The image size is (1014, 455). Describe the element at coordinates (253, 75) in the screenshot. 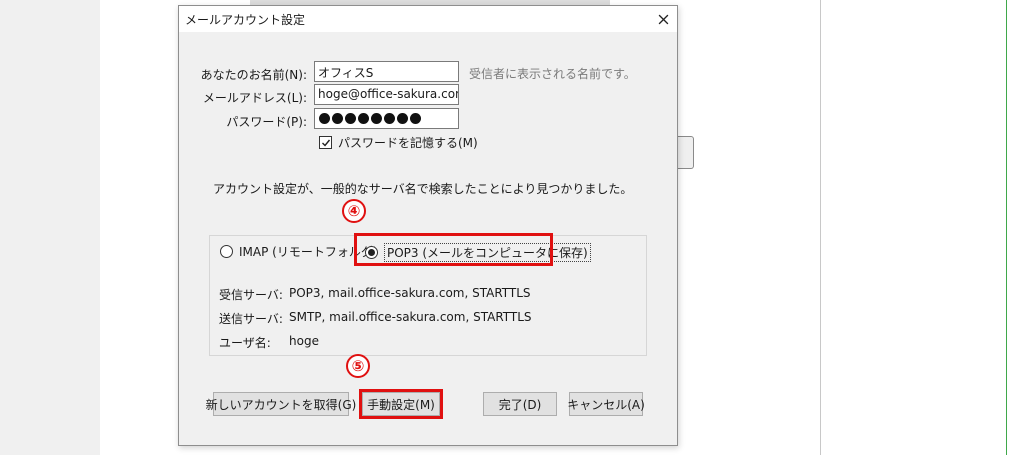

I see `name-label: あなたのお名前(N):` at that location.